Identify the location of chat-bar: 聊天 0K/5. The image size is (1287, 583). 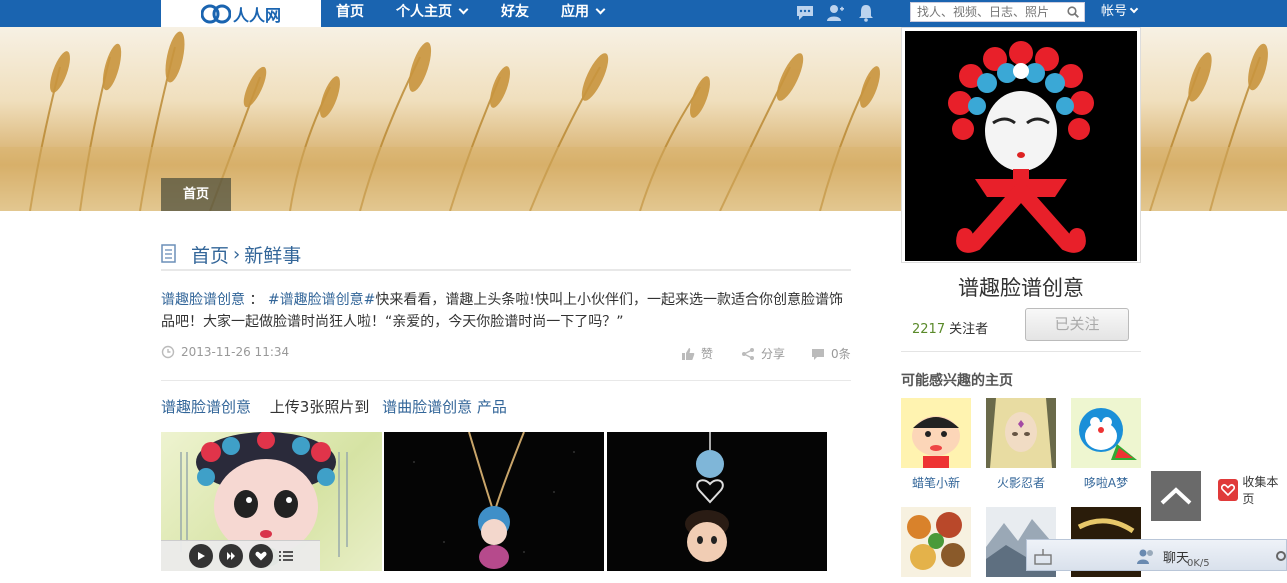
(1156, 555).